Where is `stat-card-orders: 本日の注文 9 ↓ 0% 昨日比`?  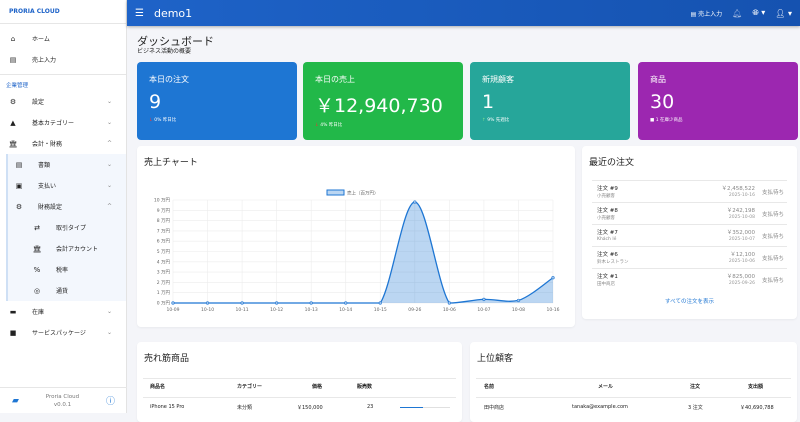
stat-card-orders: 本日の注文 9 ↓ 0% 昨日比 is located at coordinates (217, 101).